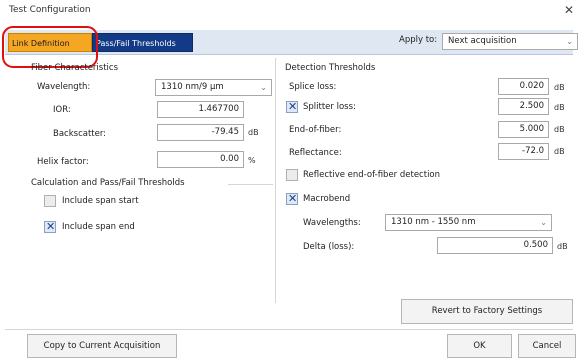  What do you see at coordinates (192, 87) in the screenshot?
I see `wavelength-value: 1310 nm/9 µm` at bounding box center [192, 87].